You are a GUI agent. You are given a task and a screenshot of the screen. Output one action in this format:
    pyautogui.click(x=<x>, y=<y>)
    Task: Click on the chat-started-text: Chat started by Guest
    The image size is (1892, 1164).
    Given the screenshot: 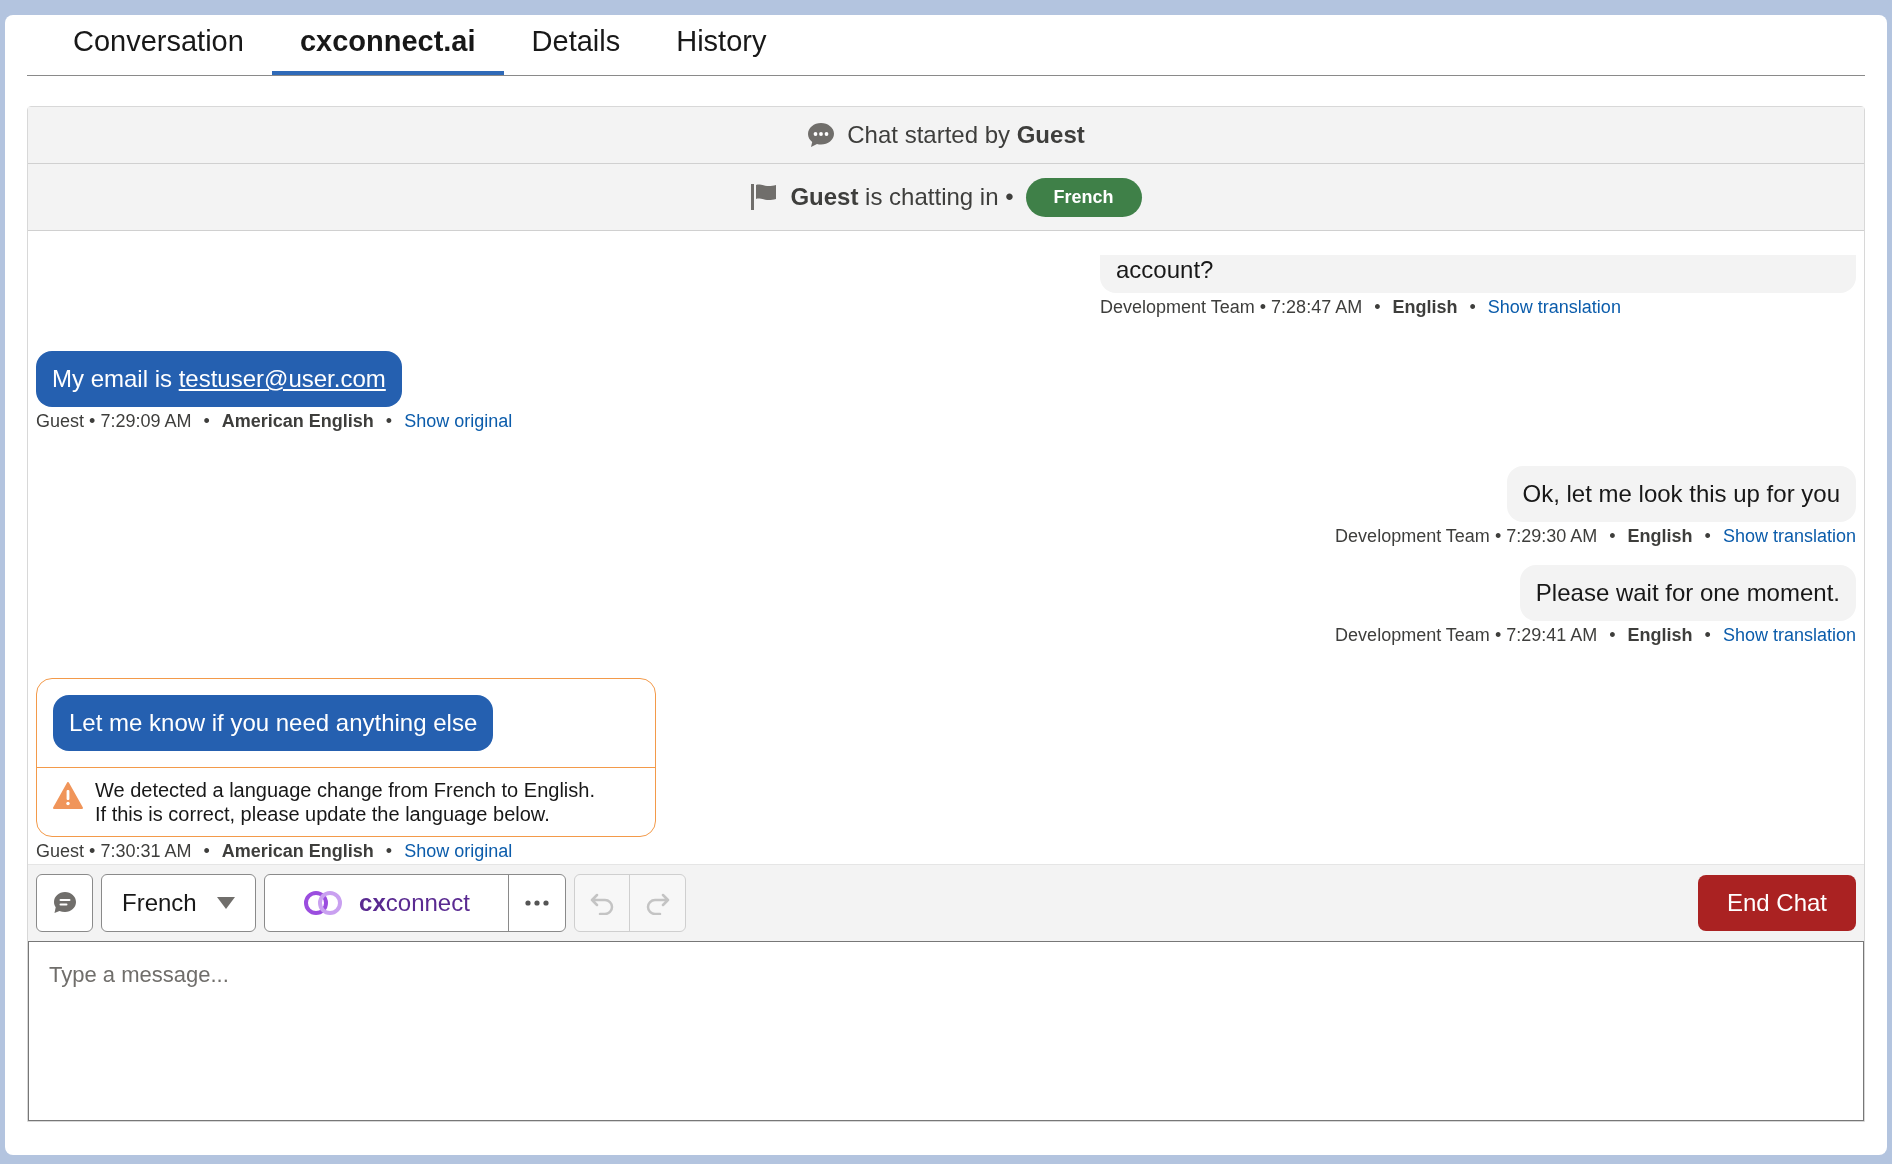 What is the action you would take?
    pyautogui.click(x=966, y=135)
    